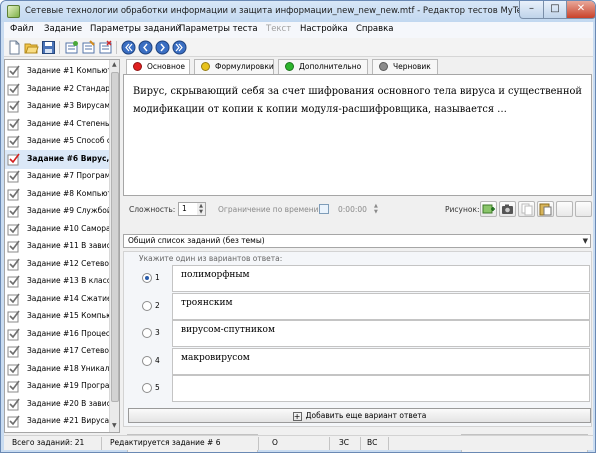 The image size is (596, 453). I want to click on menu-task-params: Параметры заданий, so click(135, 29).